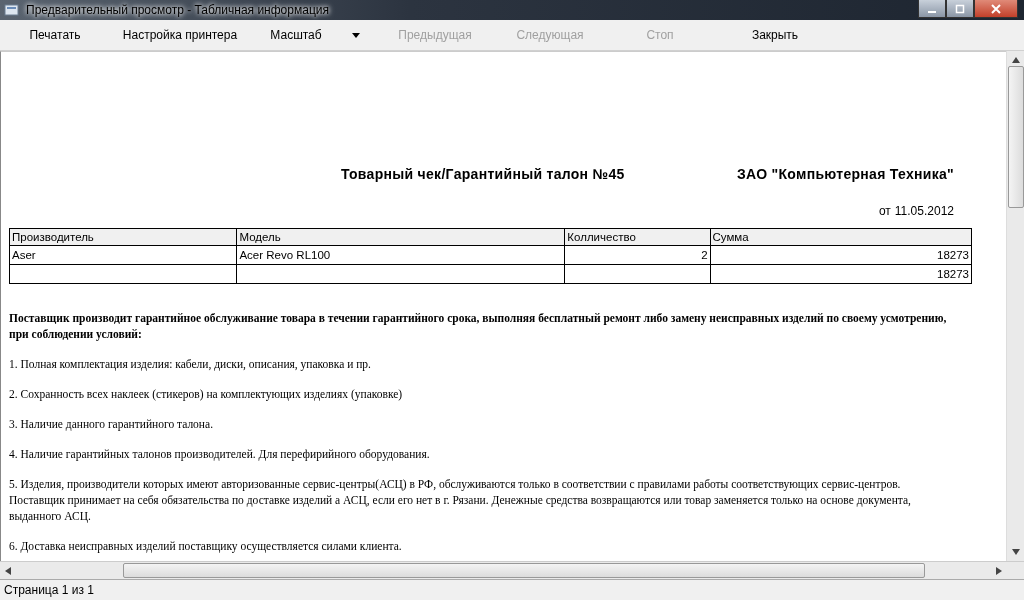 This screenshot has height=600, width=1024. What do you see at coordinates (111, 424) in the screenshot?
I see `paragraph: 3. Наличие данного гарантийного талона.` at bounding box center [111, 424].